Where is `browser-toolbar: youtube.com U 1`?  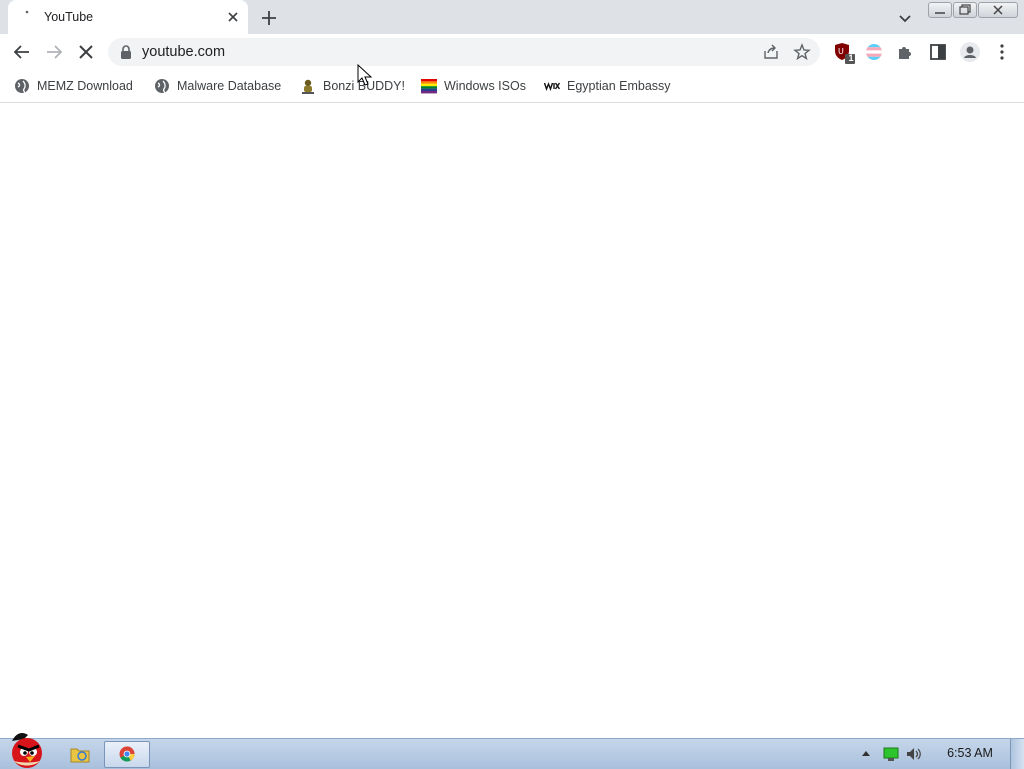
browser-toolbar: youtube.com U 1 is located at coordinates (512, 52).